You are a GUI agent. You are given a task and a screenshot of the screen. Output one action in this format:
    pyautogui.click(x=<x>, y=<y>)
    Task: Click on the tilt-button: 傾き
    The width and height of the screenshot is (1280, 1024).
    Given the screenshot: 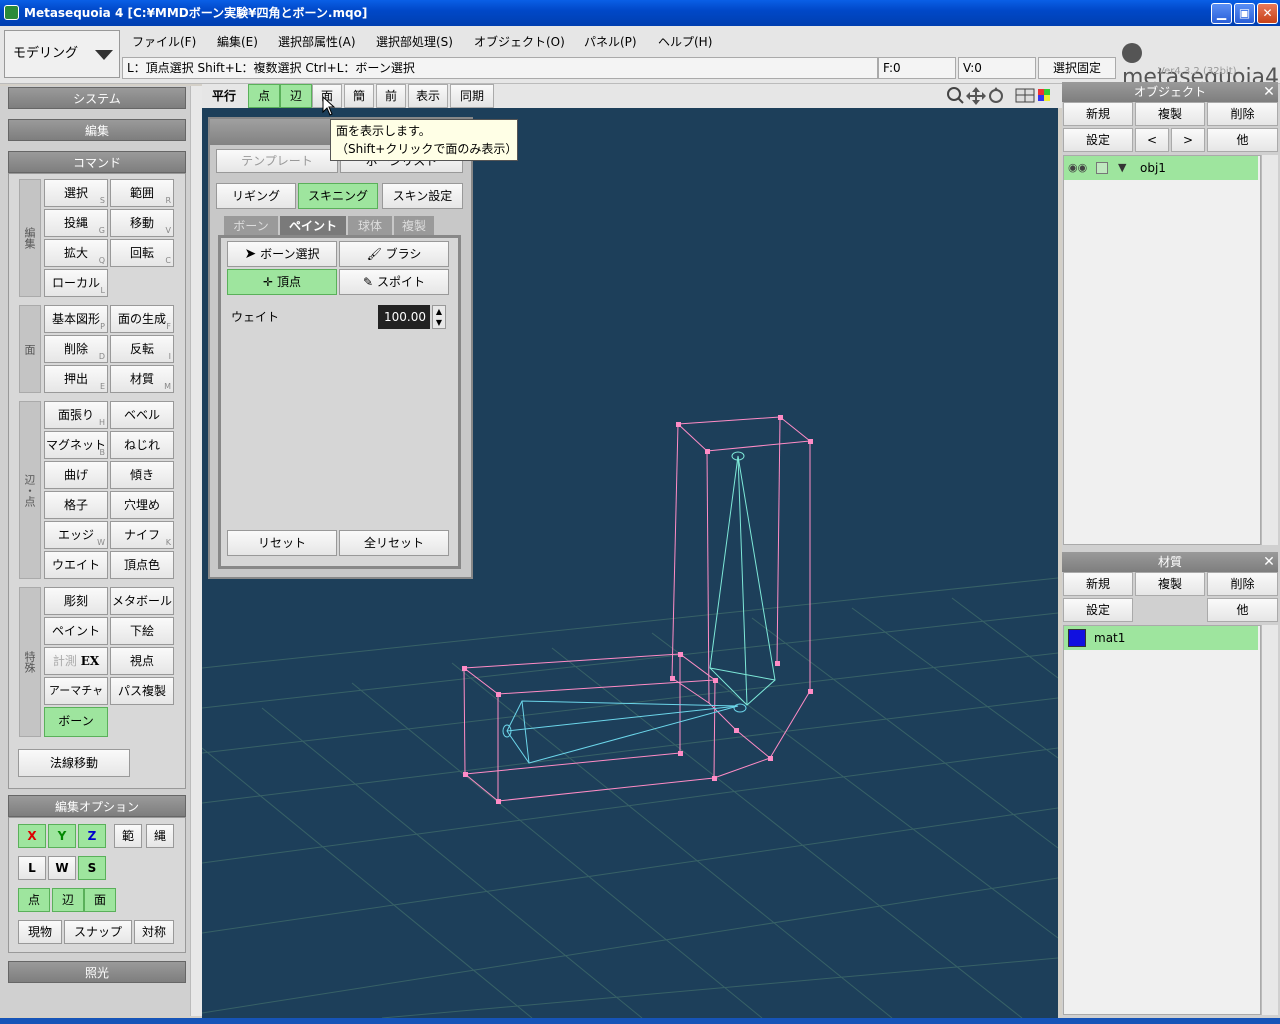 What is the action you would take?
    pyautogui.click(x=142, y=475)
    